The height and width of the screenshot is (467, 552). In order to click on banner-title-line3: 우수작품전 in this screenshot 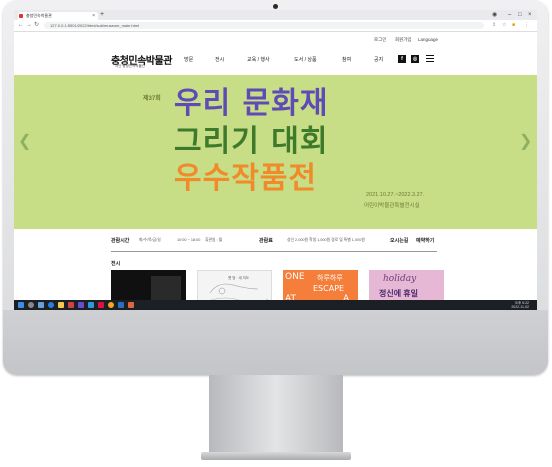, I will do `click(245, 178)`.